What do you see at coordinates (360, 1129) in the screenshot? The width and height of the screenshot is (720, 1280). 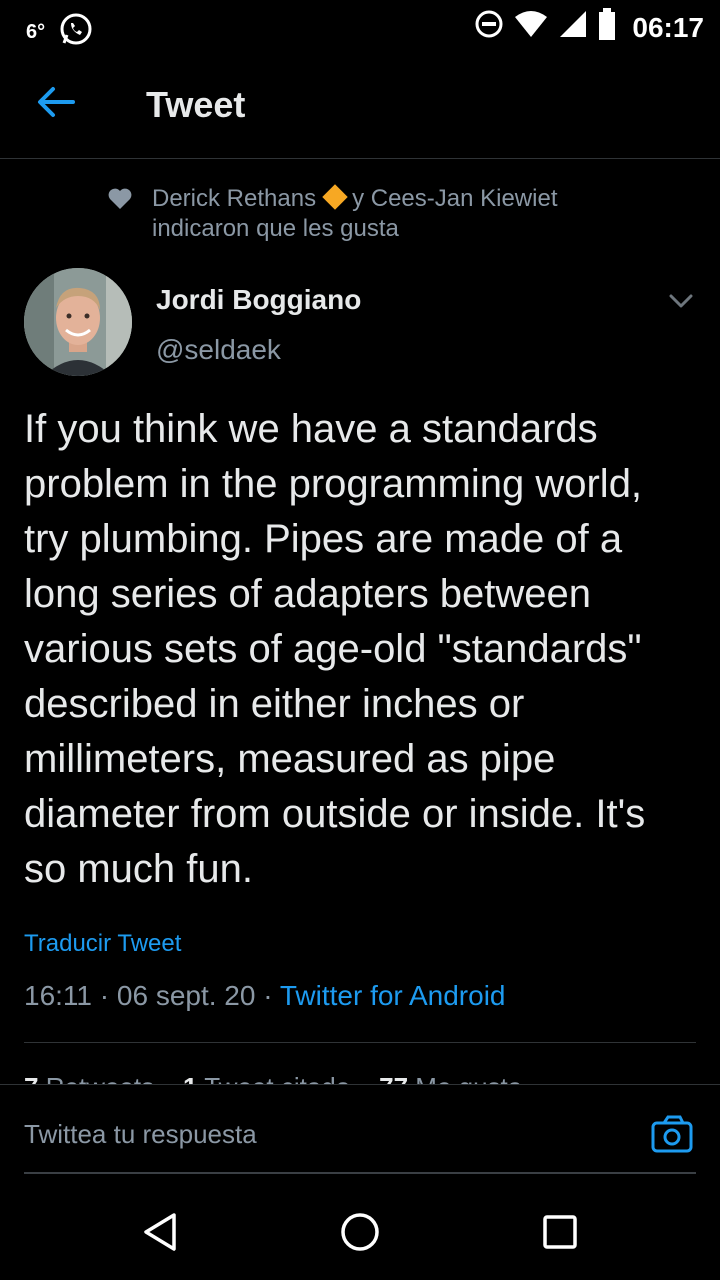 I see `reply-bar: Twittea tu respuesta` at bounding box center [360, 1129].